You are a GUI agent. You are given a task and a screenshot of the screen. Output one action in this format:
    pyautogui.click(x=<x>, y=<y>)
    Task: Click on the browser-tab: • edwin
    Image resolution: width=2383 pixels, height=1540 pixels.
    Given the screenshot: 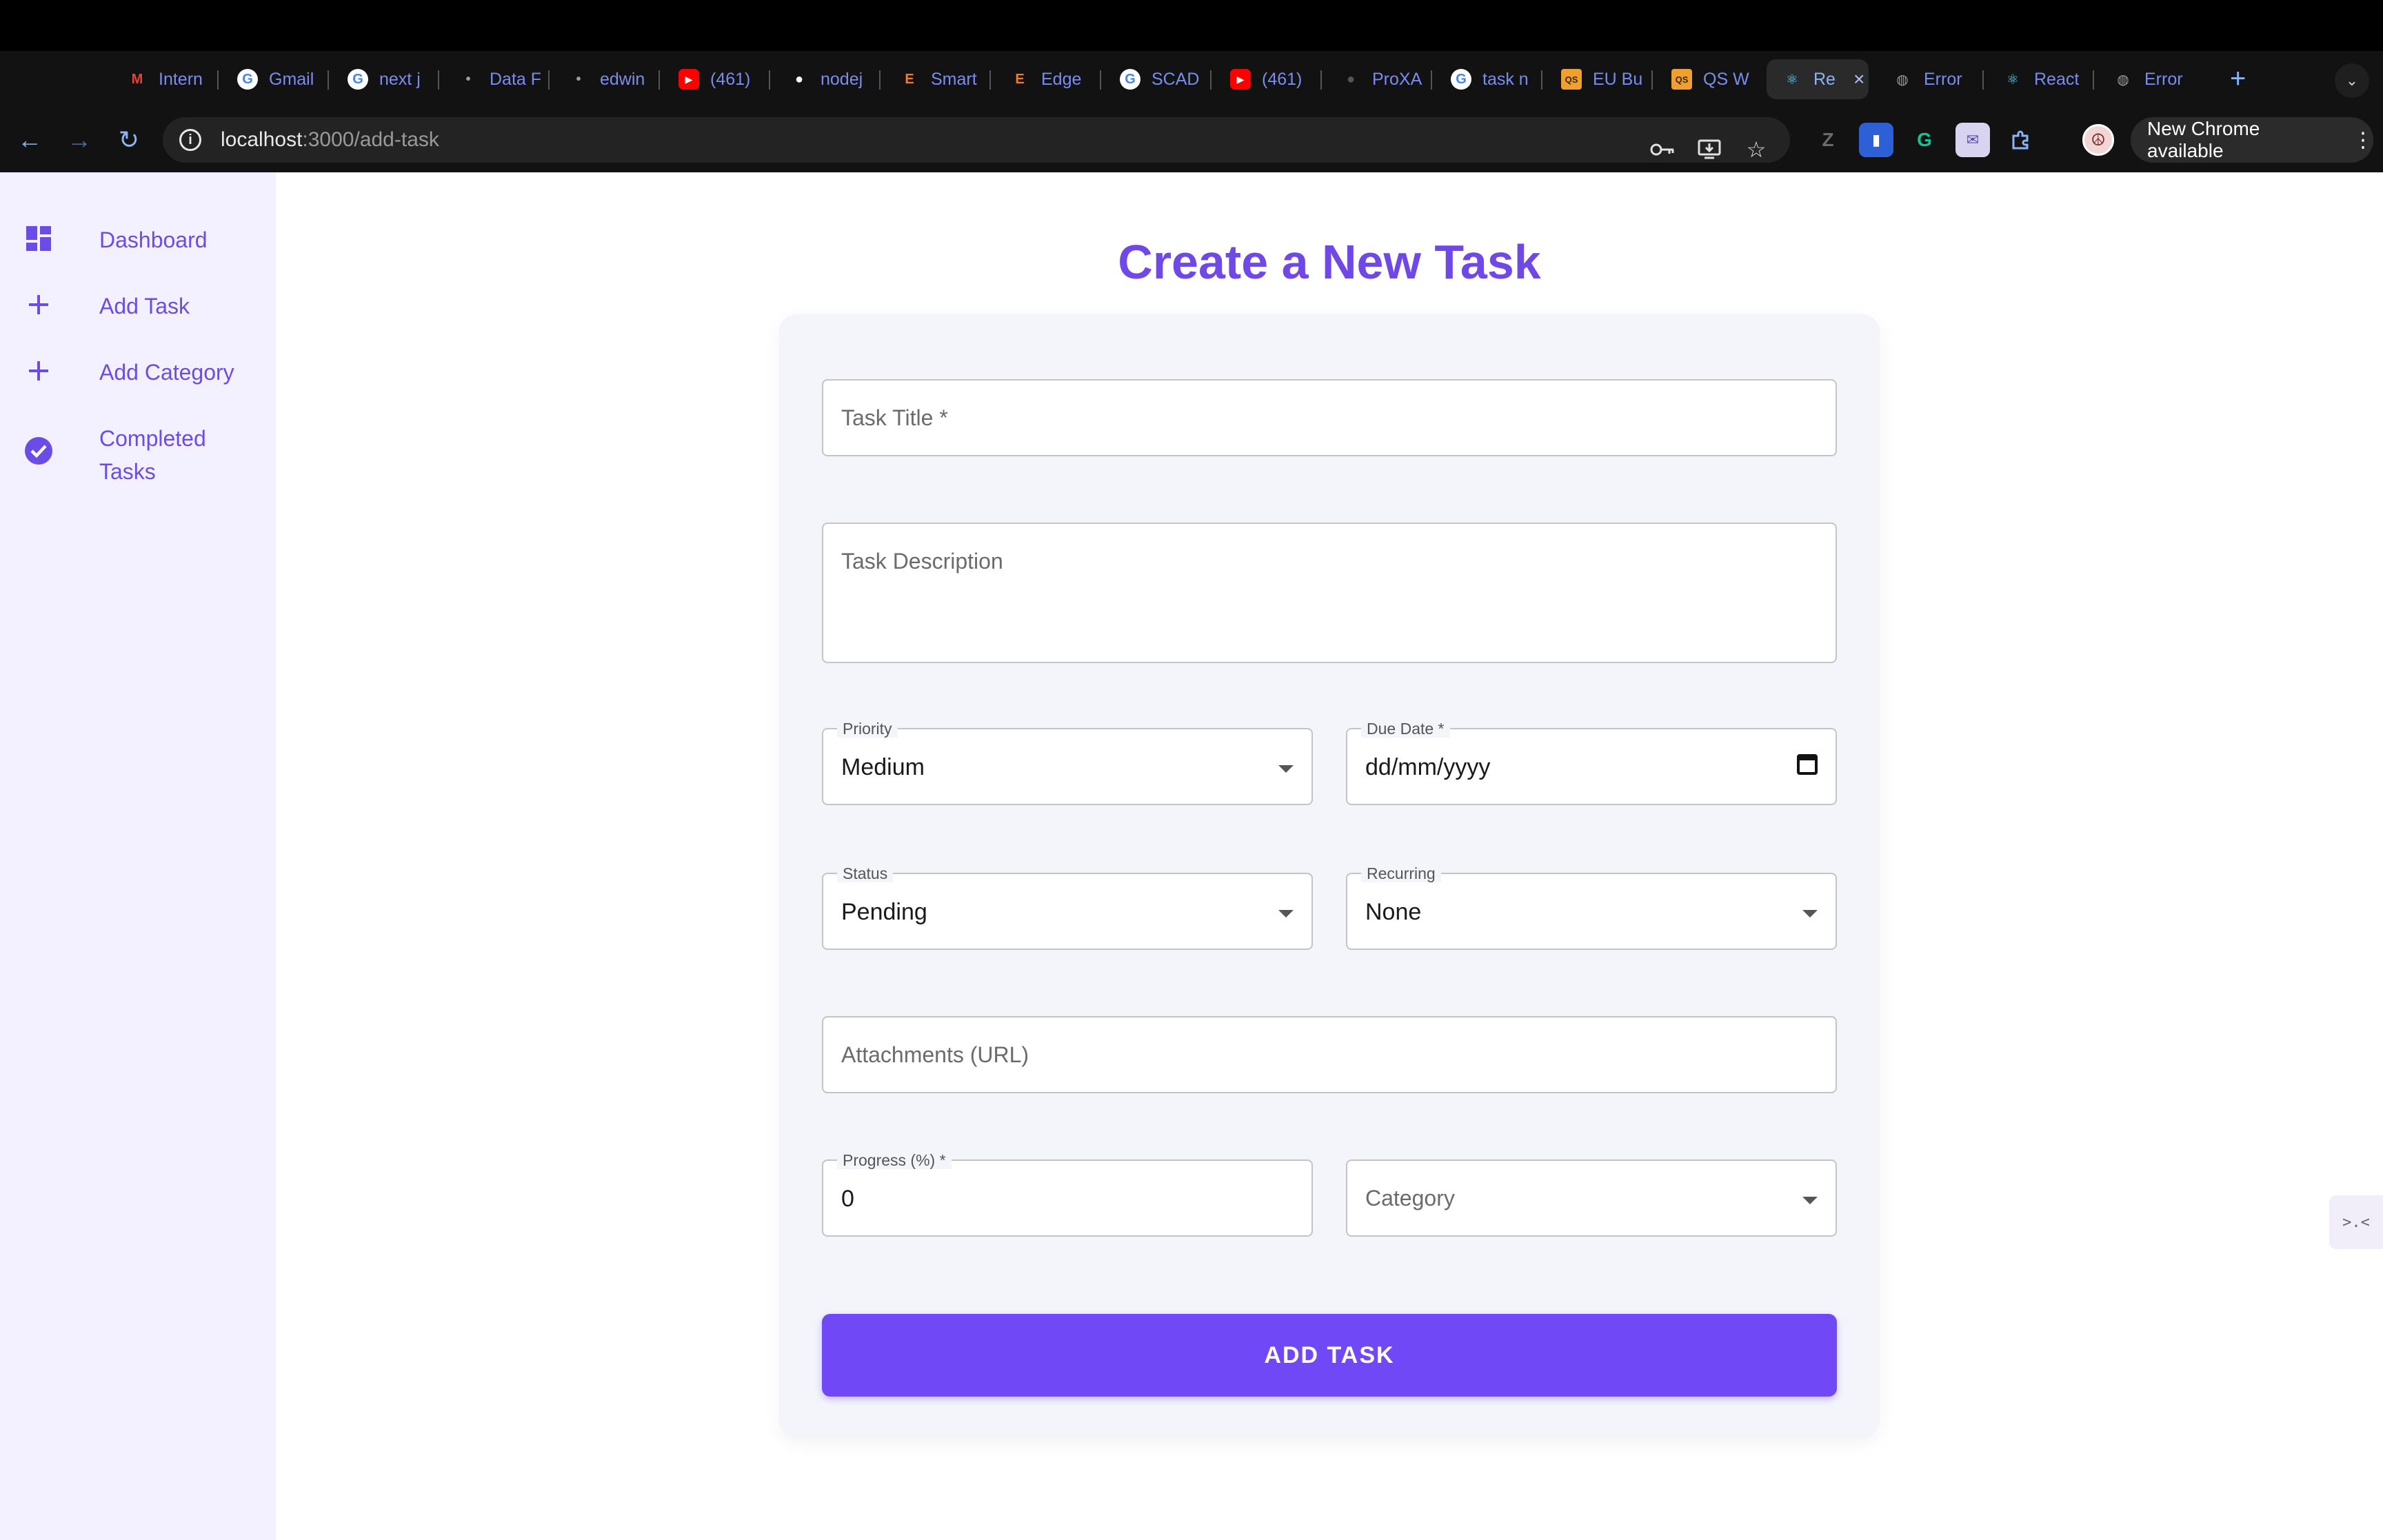 What is the action you would take?
    pyautogui.click(x=604, y=79)
    